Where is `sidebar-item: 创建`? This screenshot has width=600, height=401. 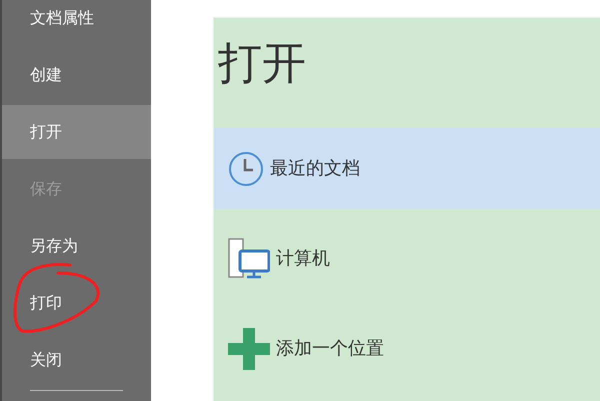
sidebar-item: 创建 is located at coordinates (76, 75).